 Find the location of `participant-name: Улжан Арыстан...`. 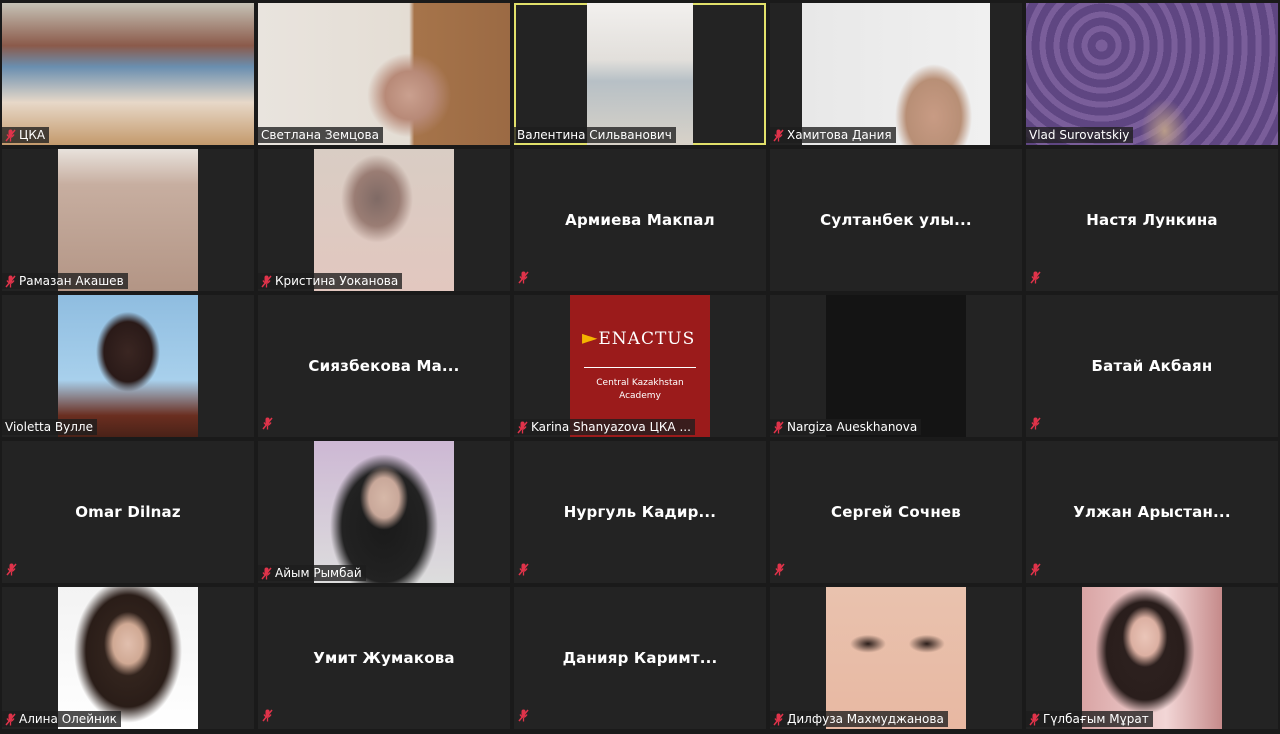

participant-name: Улжан Арыстан... is located at coordinates (1152, 512).